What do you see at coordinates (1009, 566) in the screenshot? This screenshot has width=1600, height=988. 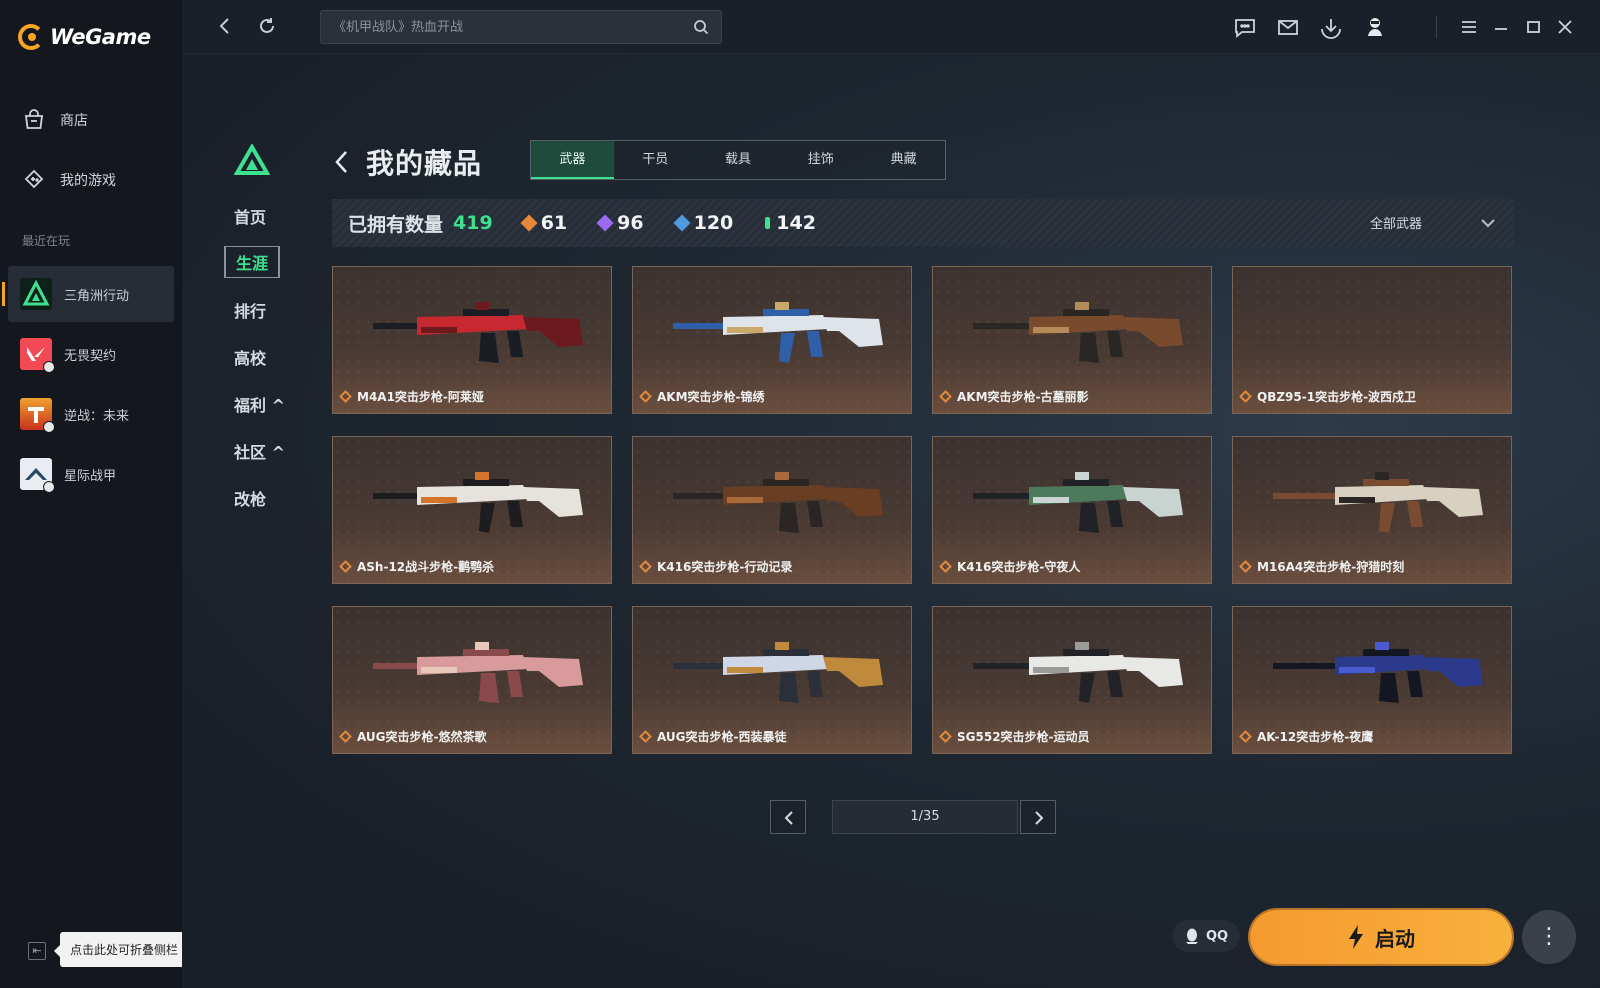 I see `weapon-card-label: K416突击步枪-守夜人` at bounding box center [1009, 566].